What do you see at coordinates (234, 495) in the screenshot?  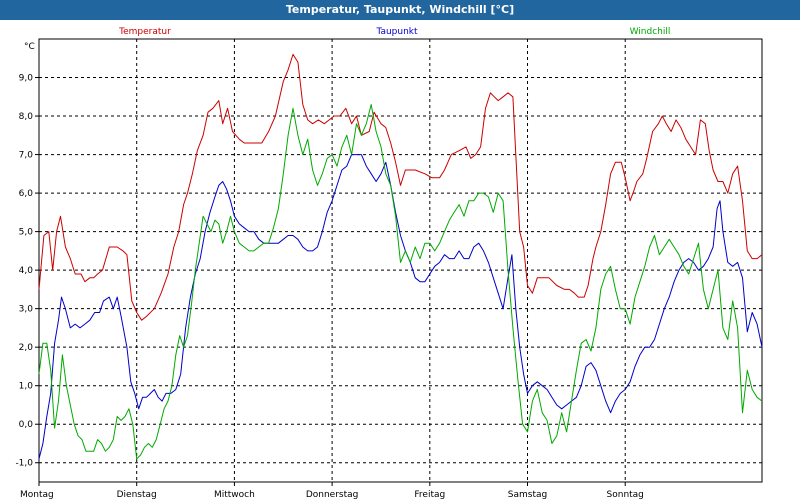 I see `x-tick-day-label: Mittwoch` at bounding box center [234, 495].